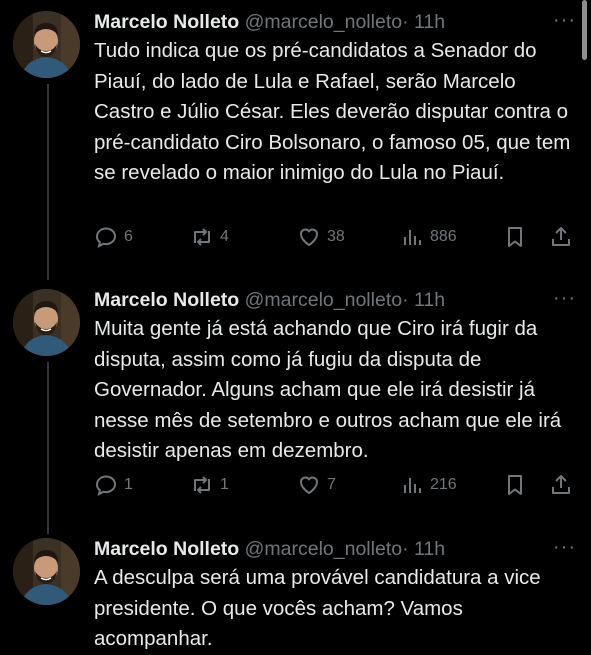 The height and width of the screenshot is (655, 591). What do you see at coordinates (224, 484) in the screenshot?
I see `repost-count: 1` at bounding box center [224, 484].